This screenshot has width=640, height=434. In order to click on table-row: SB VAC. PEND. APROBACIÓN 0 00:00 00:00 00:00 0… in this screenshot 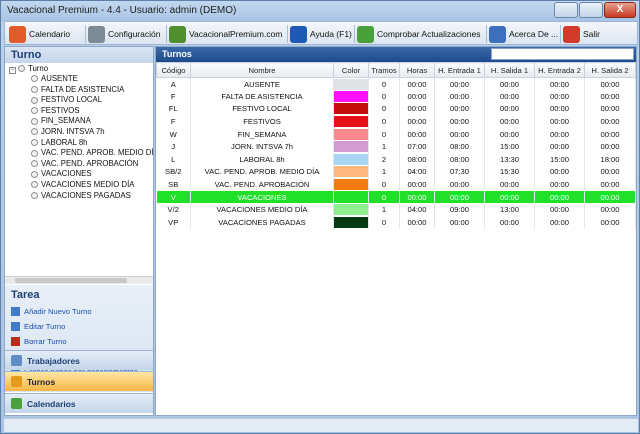, I will do `click(396, 184)`.